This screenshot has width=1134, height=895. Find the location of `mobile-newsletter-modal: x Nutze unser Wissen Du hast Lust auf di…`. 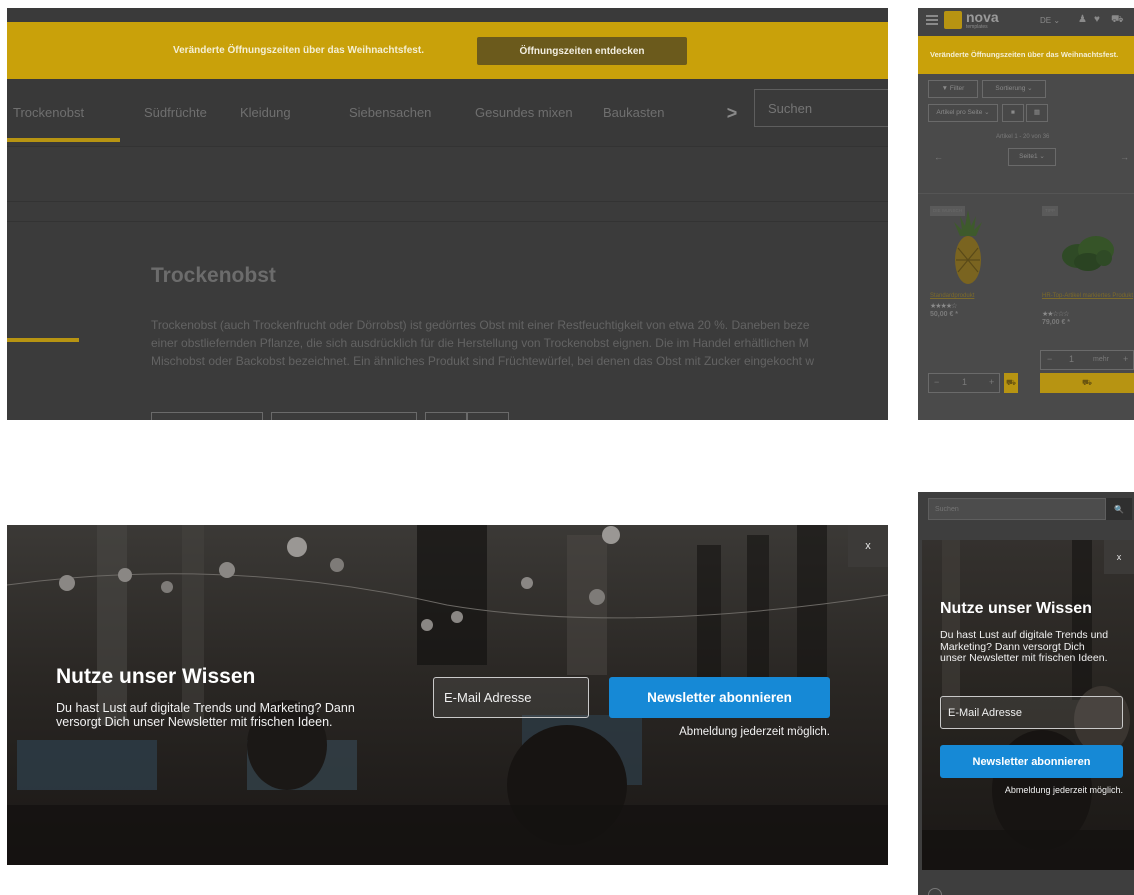

mobile-newsletter-modal: x Nutze unser Wissen Du hast Lust auf di… is located at coordinates (1028, 705).